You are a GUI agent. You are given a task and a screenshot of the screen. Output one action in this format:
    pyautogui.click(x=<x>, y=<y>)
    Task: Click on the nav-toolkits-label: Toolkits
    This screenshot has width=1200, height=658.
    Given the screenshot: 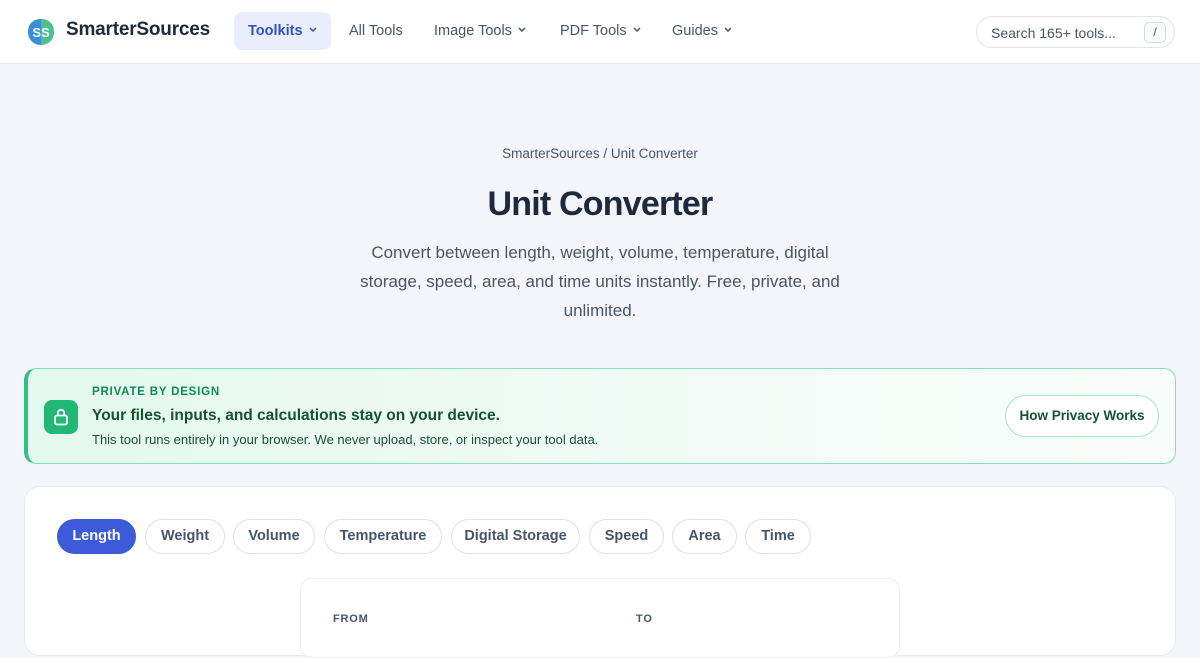 What is the action you would take?
    pyautogui.click(x=275, y=31)
    